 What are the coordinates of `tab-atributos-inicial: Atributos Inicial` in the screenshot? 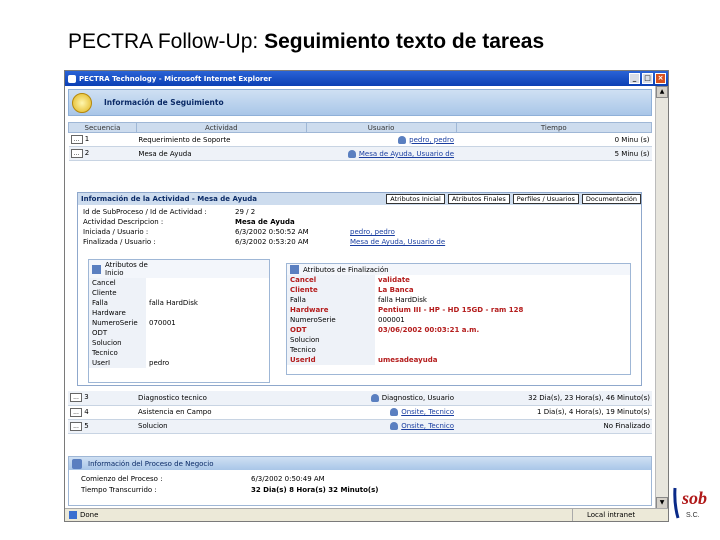 It's located at (415, 199).